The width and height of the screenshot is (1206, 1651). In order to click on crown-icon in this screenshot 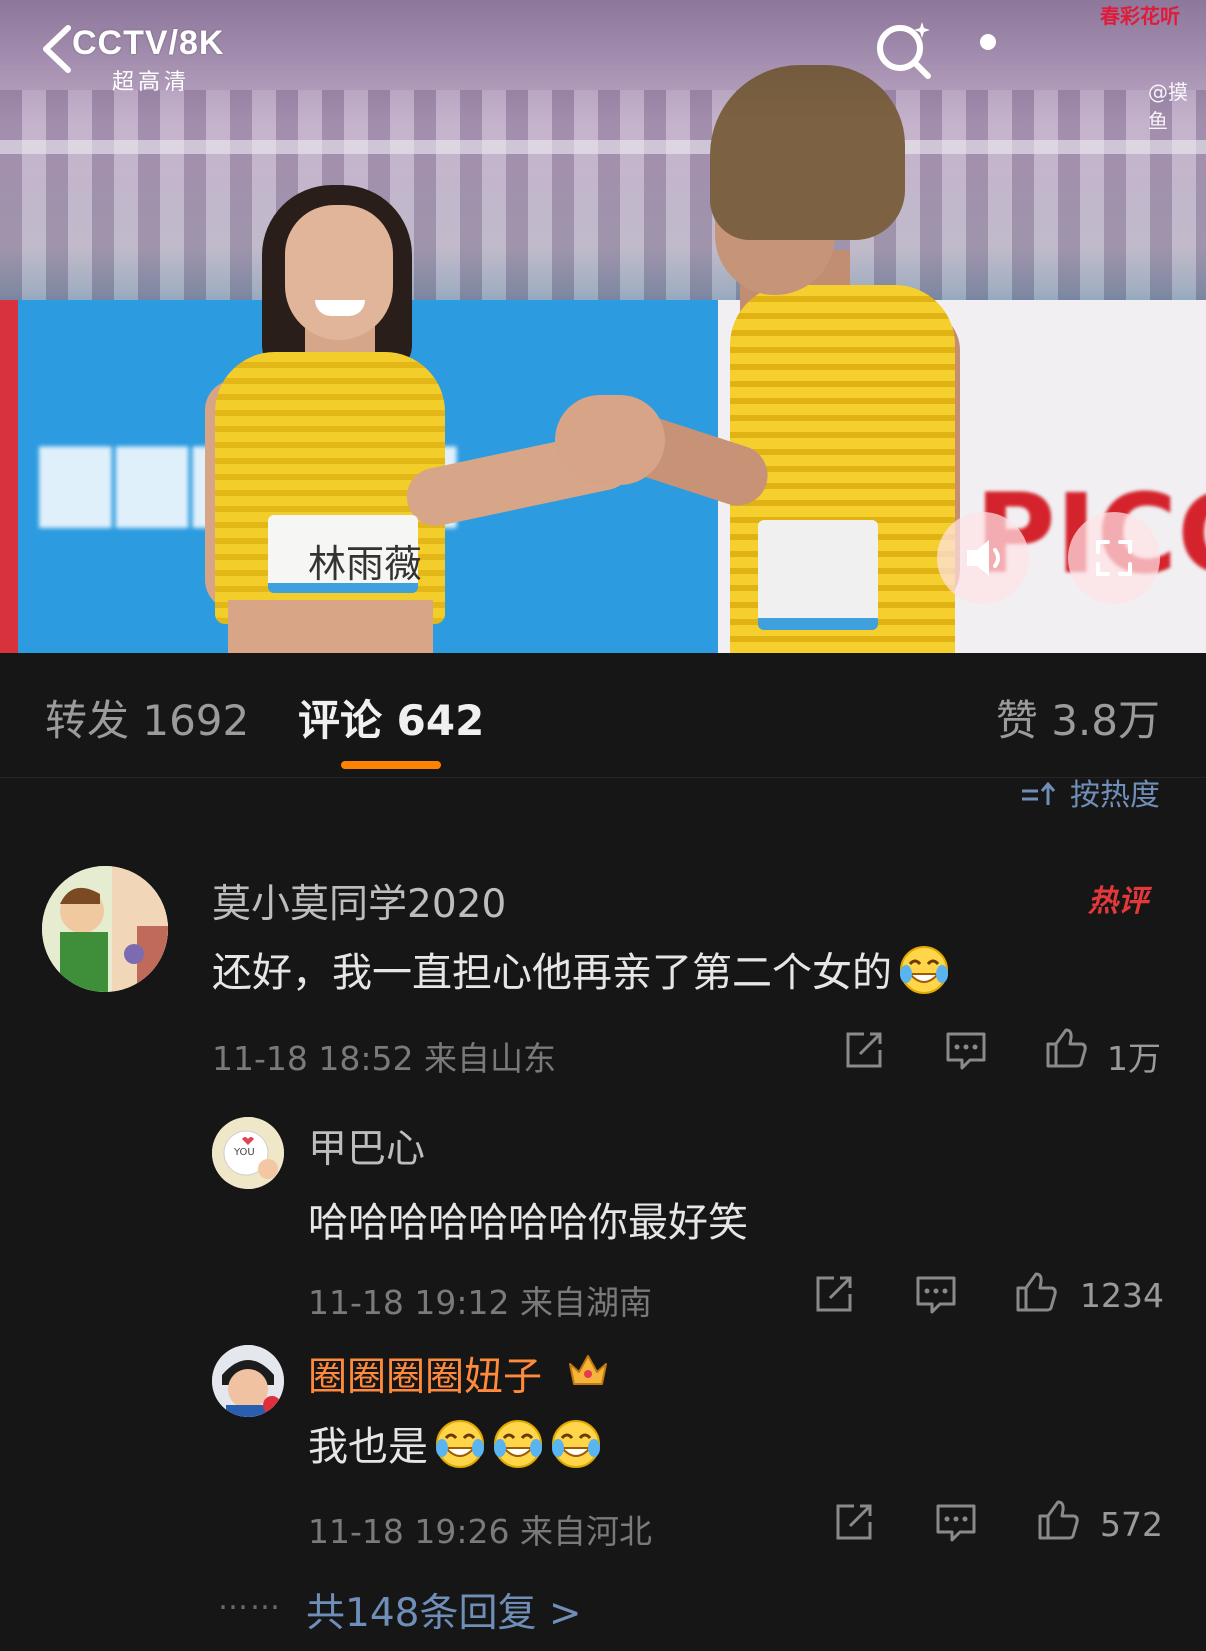, I will do `click(588, 1370)`.